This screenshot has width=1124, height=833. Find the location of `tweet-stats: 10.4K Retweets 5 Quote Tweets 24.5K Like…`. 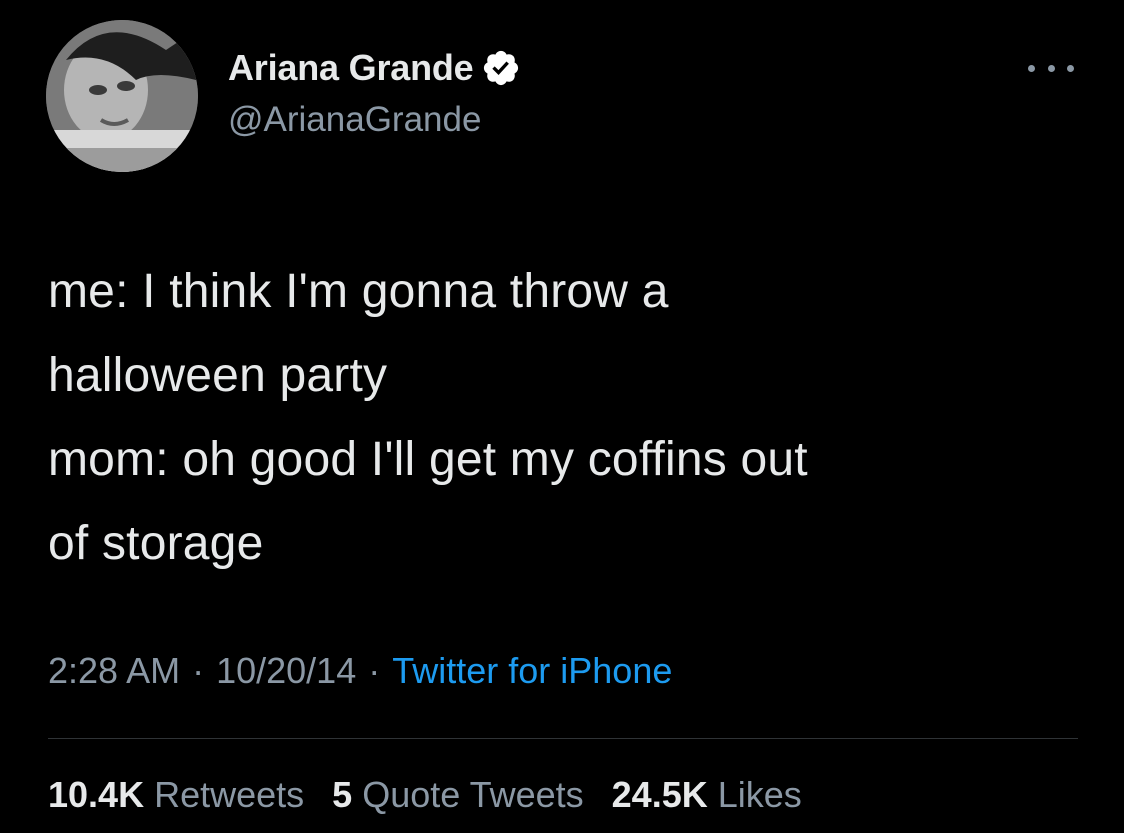

tweet-stats: 10.4K Retweets 5 Quote Tweets 24.5K Like… is located at coordinates (439, 795).